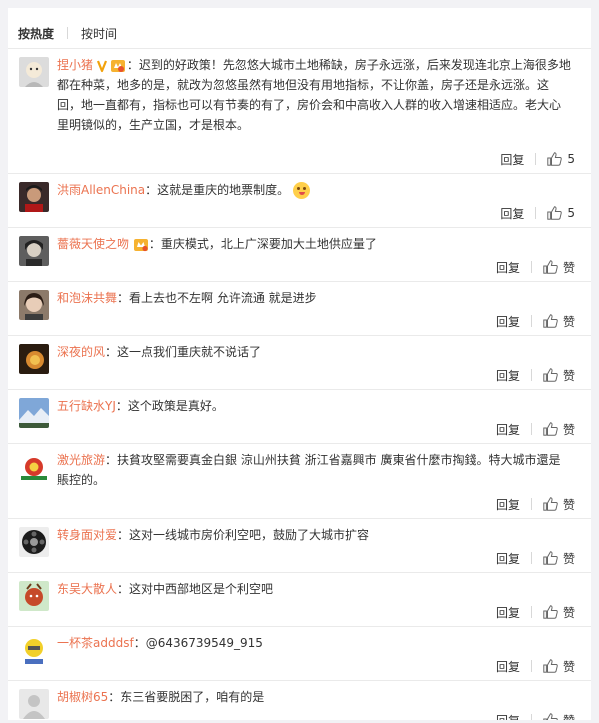  What do you see at coordinates (314, 643) in the screenshot?
I see `comment-body: 一杯茶adddsf：@6436739549_915` at bounding box center [314, 643].